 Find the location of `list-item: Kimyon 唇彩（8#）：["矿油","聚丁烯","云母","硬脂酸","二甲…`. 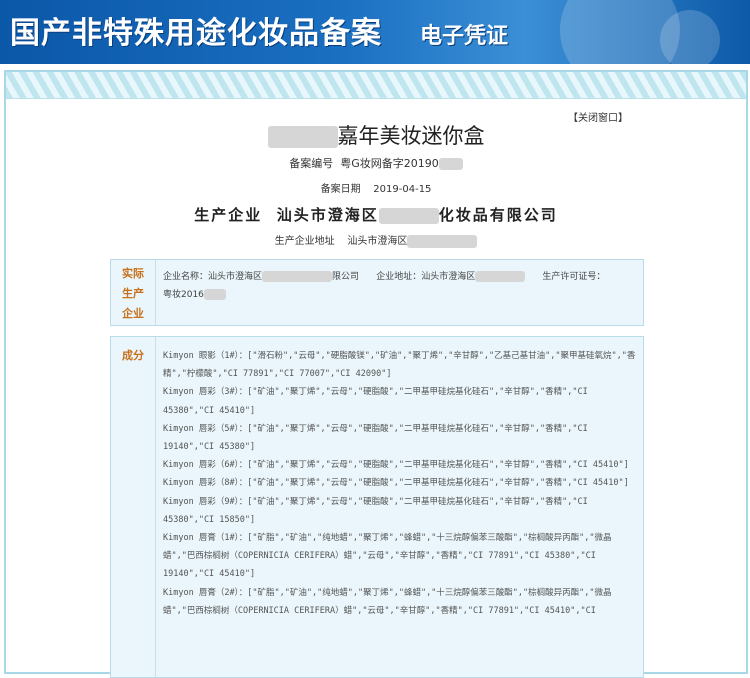

list-item: Kimyon 唇彩（8#）：["矿油","聚丁烯","云母","硬脂酸","二甲… is located at coordinates (396, 483).